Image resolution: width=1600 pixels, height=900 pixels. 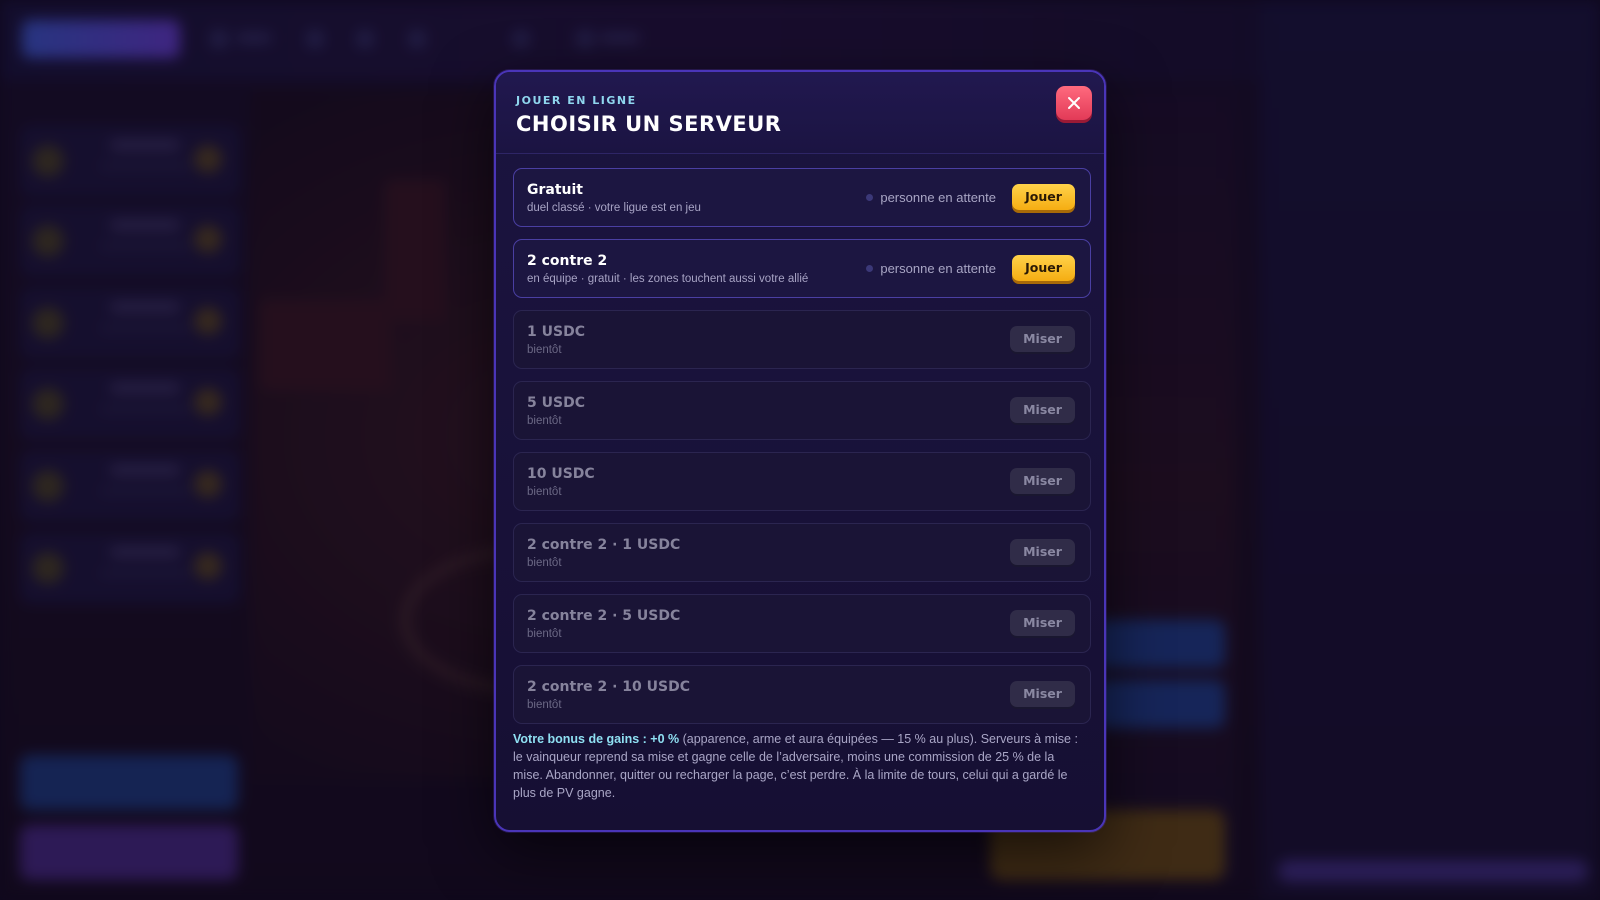 I want to click on server-name: 2 contre 2 · 10 USDC, so click(x=608, y=687).